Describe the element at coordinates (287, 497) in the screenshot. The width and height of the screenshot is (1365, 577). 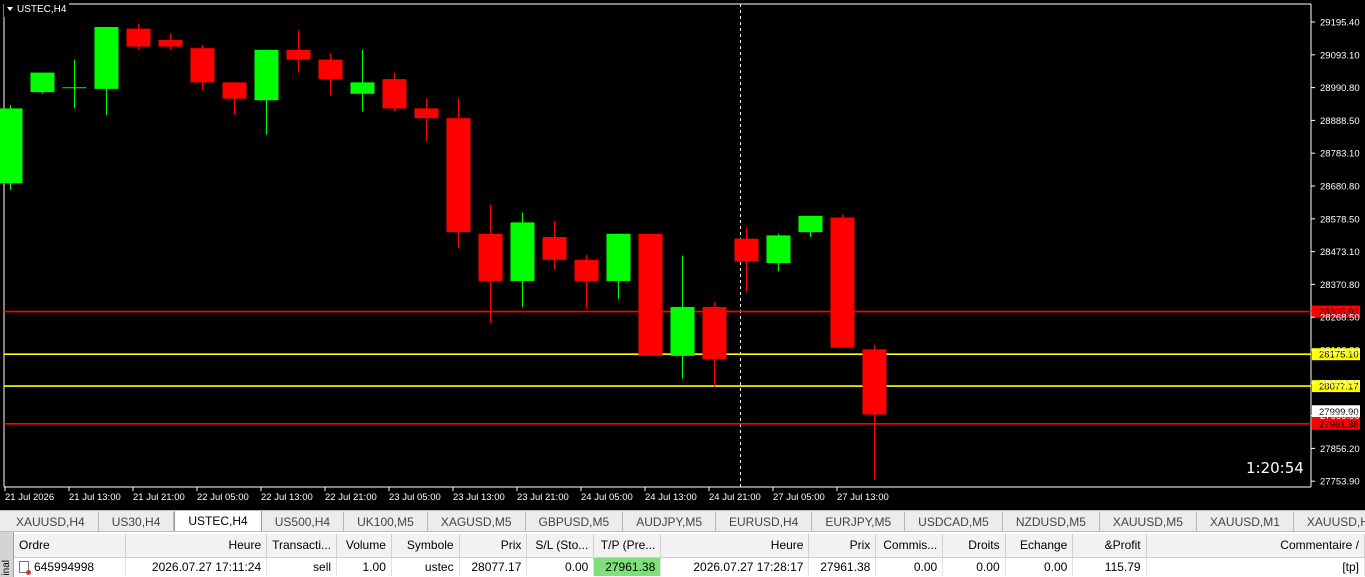
I see `time-axis-label: 22 Jul 13:00` at that location.